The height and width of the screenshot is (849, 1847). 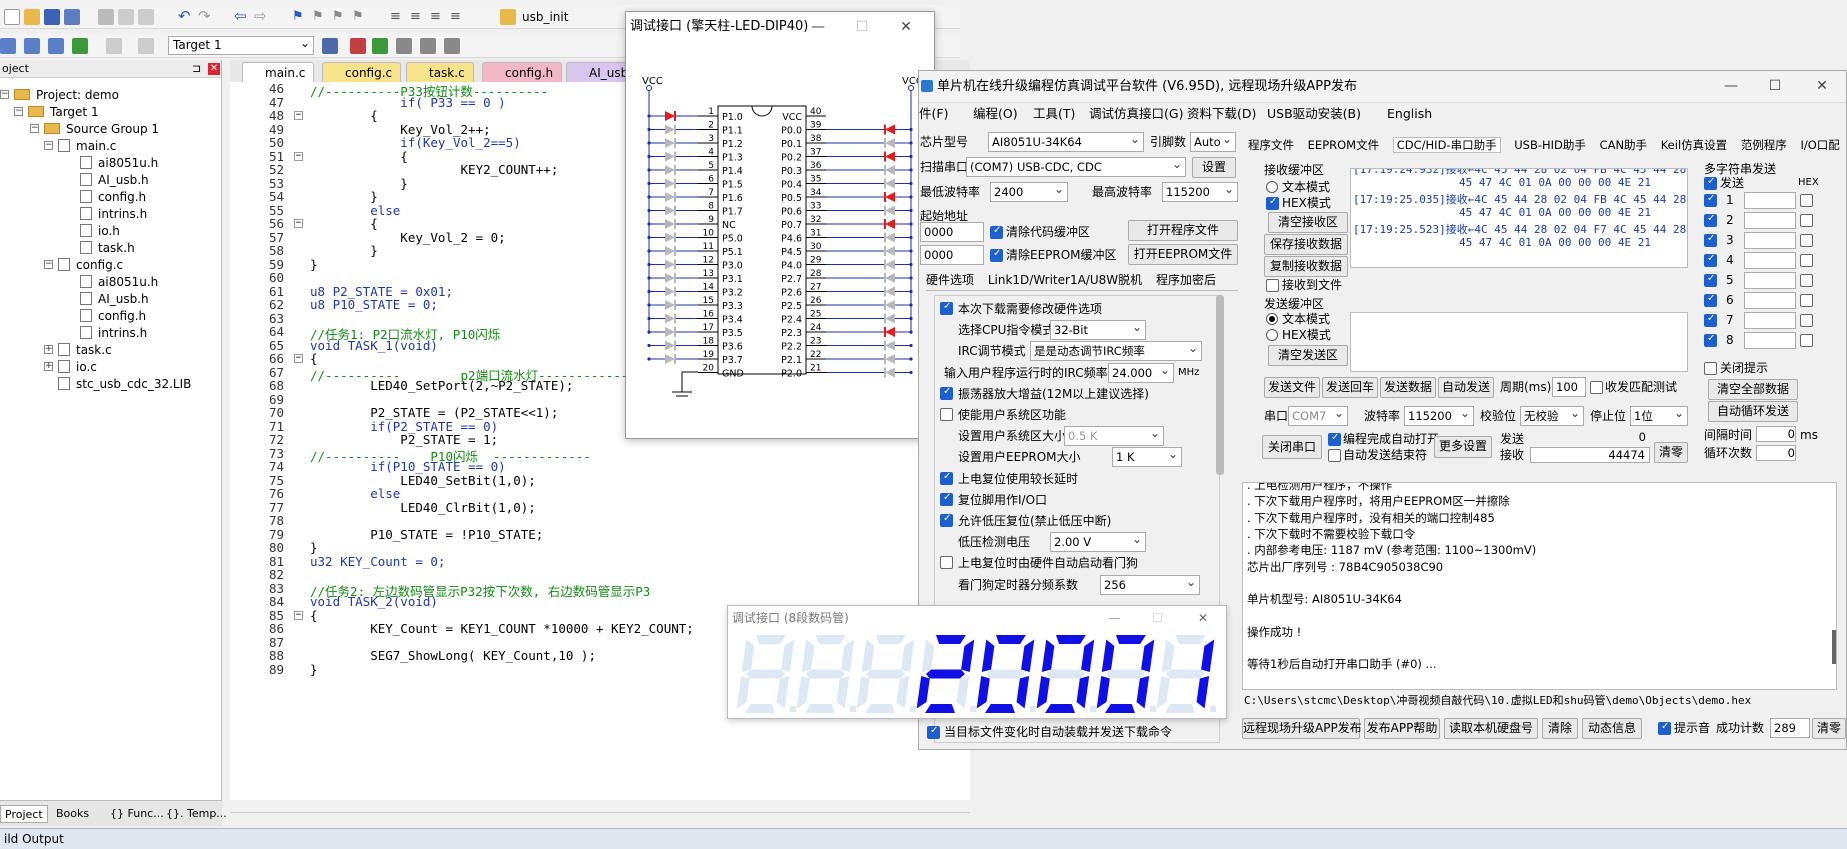 What do you see at coordinates (1612, 728) in the screenshot?
I see `dynamic-info-button: 动态信息` at bounding box center [1612, 728].